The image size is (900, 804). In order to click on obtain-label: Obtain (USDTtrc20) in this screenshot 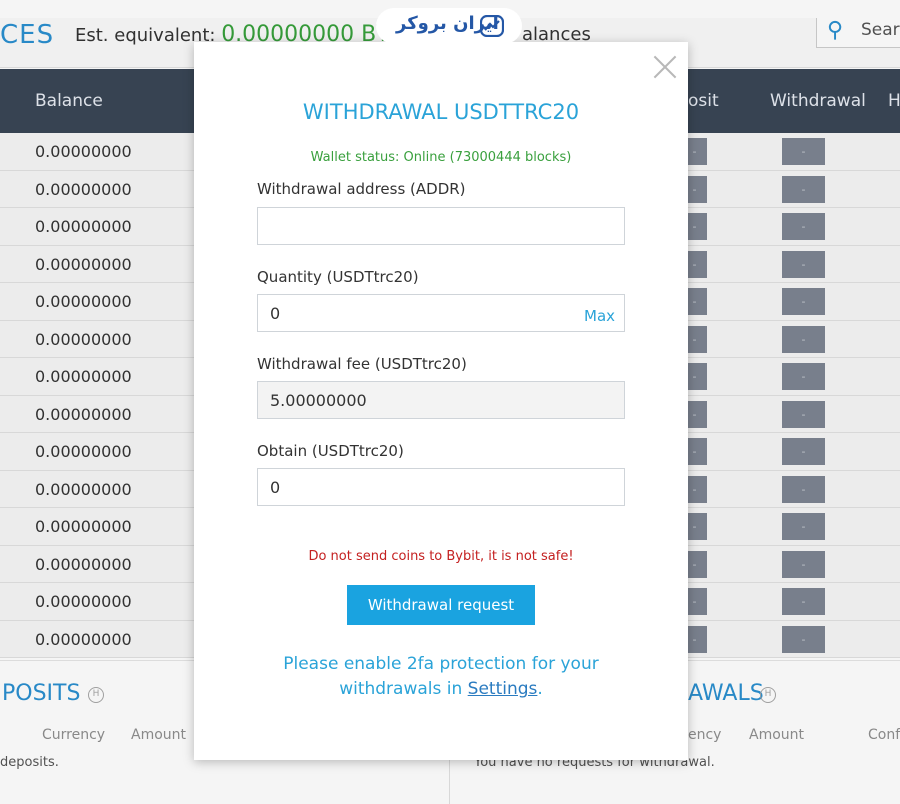, I will do `click(330, 451)`.